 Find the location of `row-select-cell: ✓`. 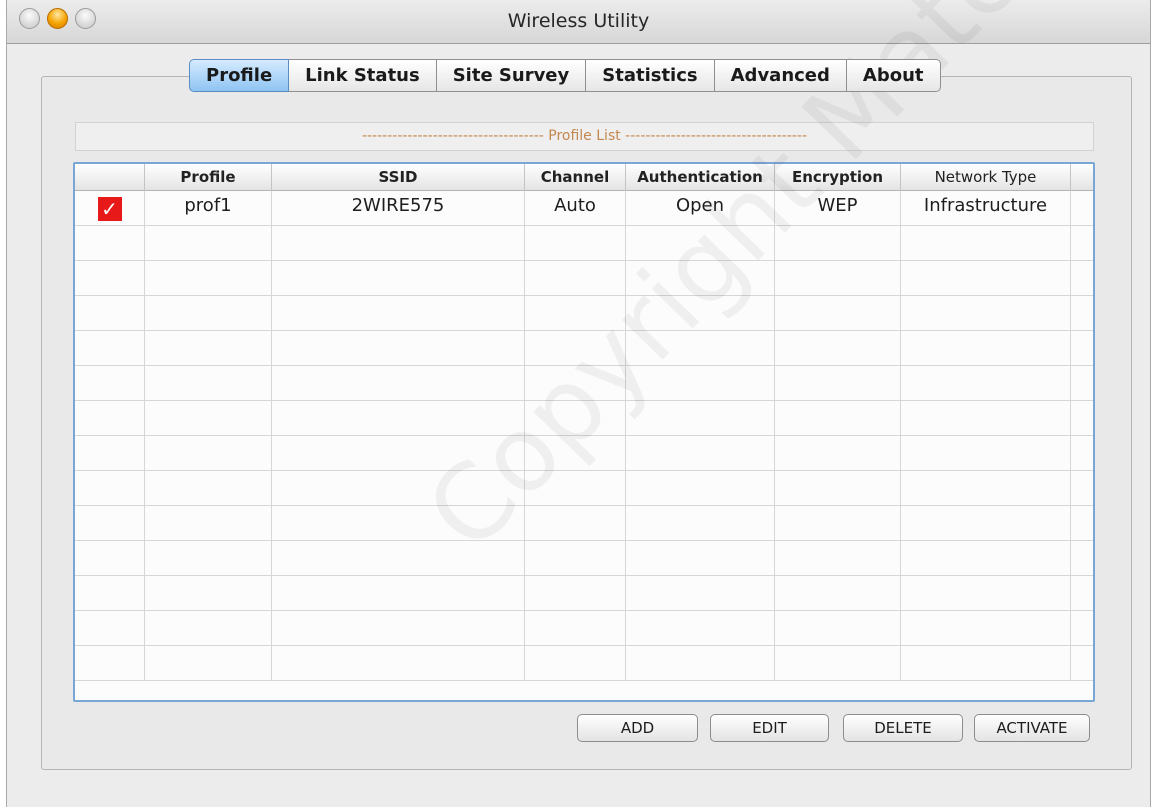

row-select-cell: ✓ is located at coordinates (110, 208).